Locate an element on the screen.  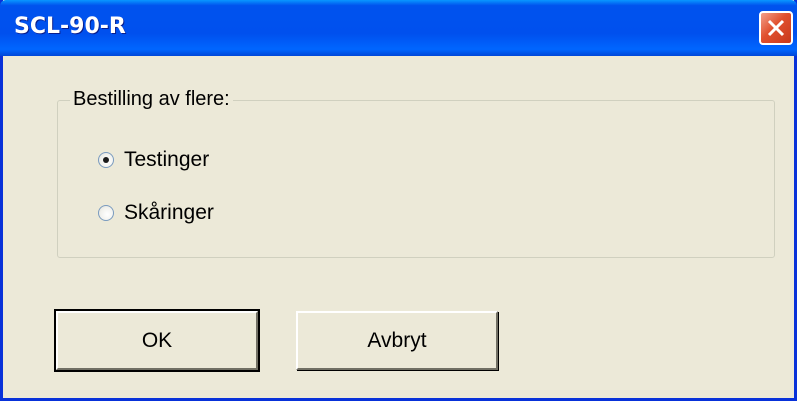
close-icon is located at coordinates (776, 28).